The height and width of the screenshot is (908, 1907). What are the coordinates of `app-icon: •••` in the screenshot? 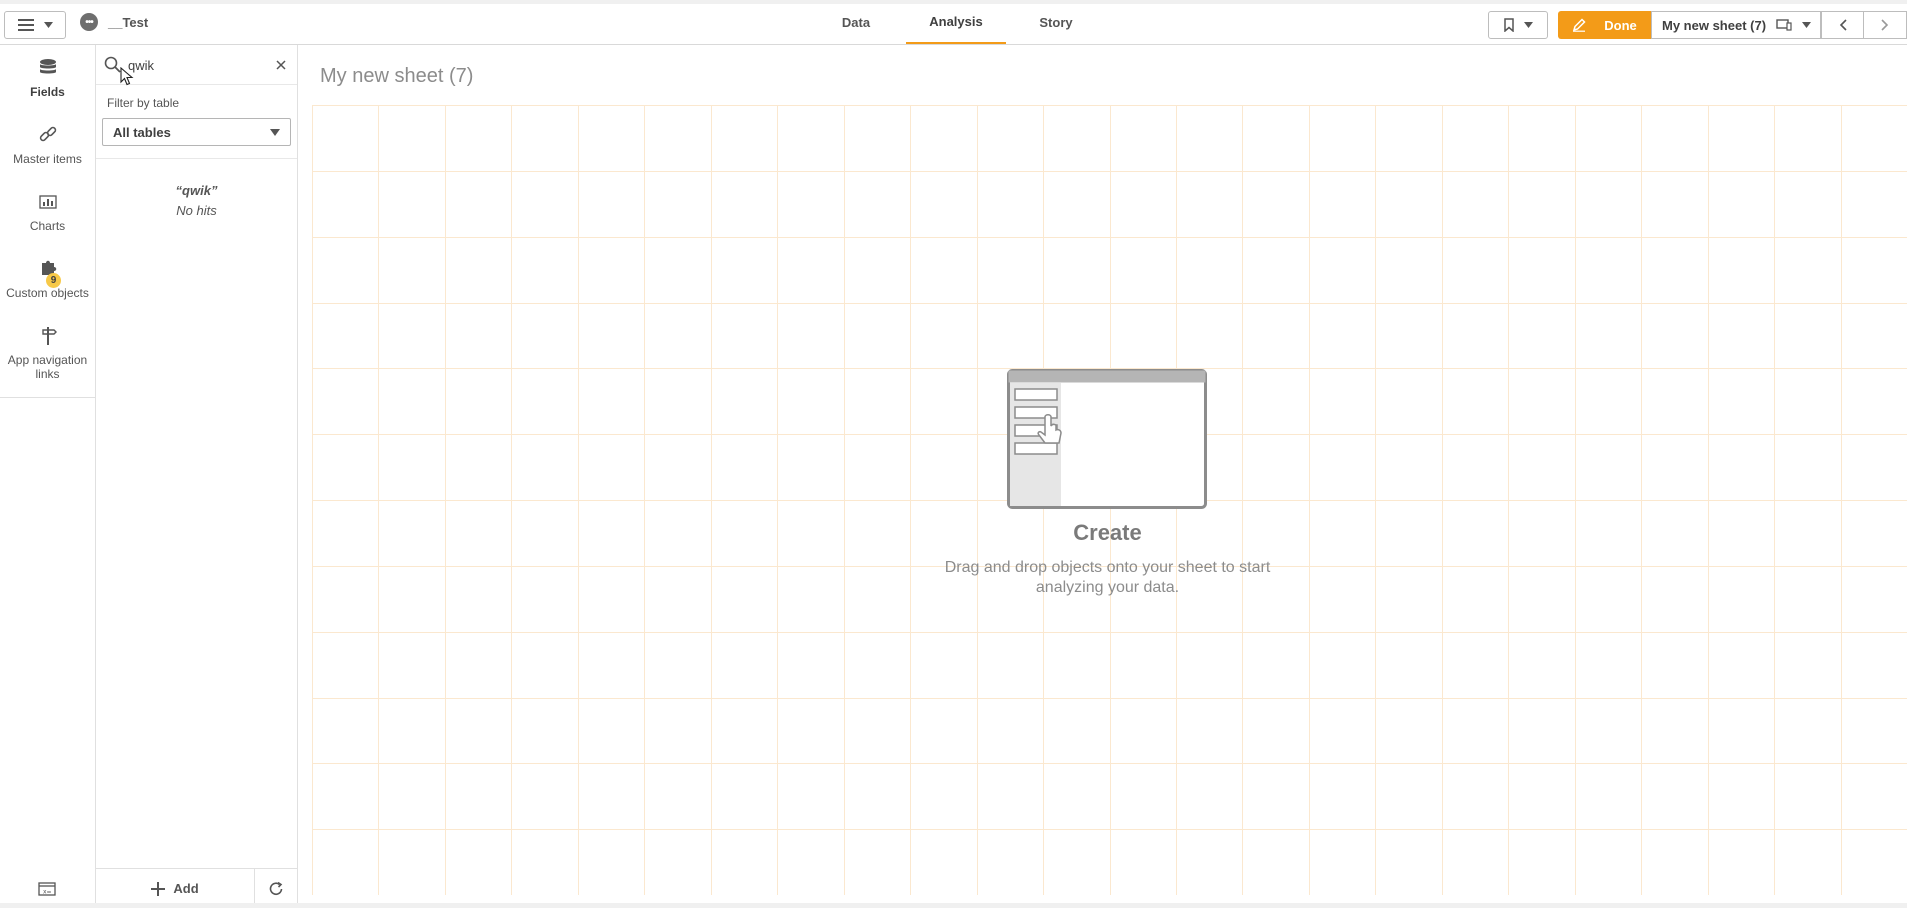 It's located at (89, 22).